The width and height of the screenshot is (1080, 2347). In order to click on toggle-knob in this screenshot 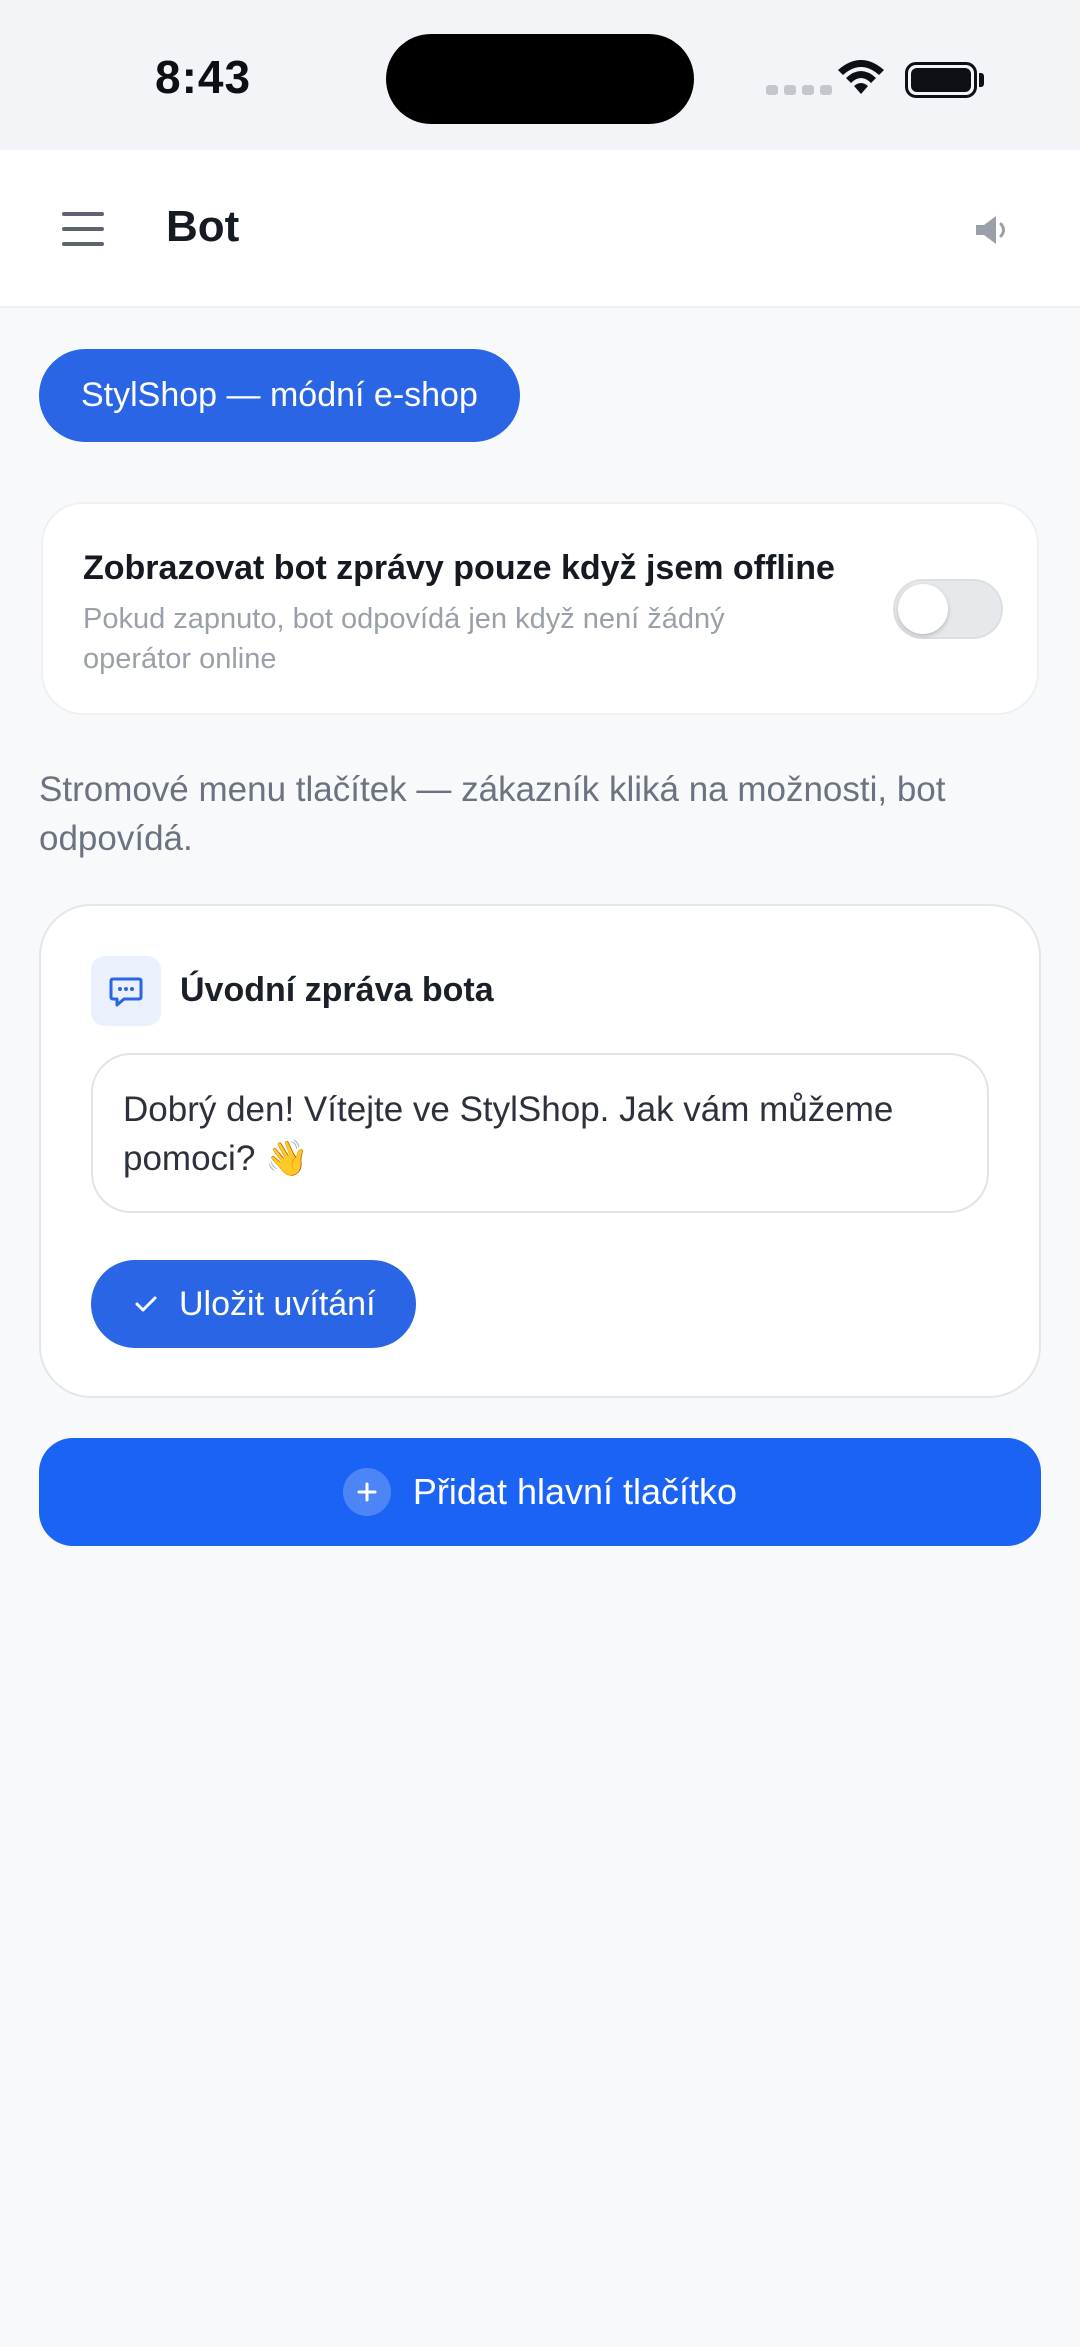, I will do `click(923, 609)`.